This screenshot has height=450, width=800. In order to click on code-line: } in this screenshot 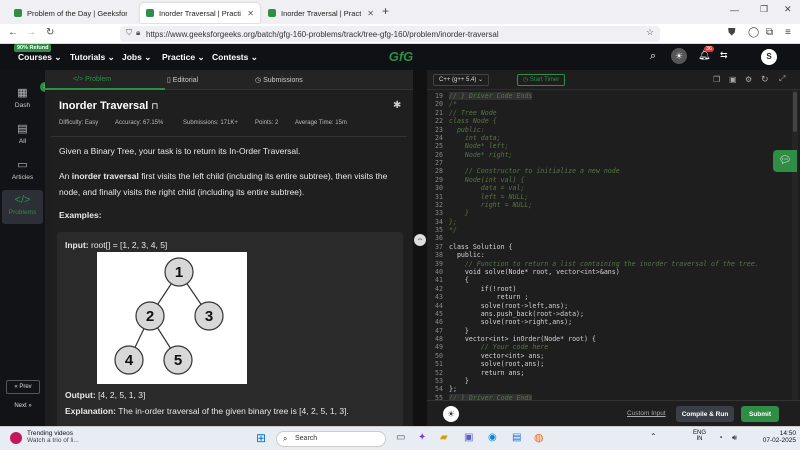, I will do `click(459, 213)`.